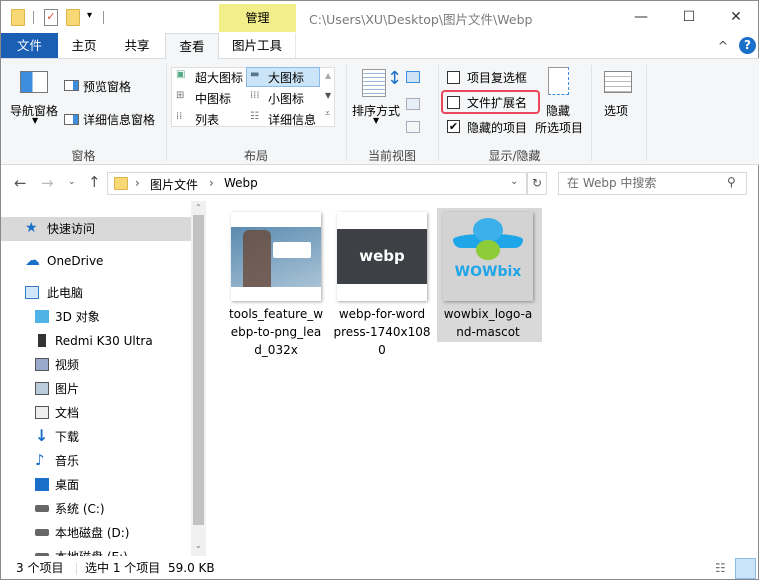 This screenshot has width=759, height=581. I want to click on group-label-current-view: 当前视图, so click(391, 156).